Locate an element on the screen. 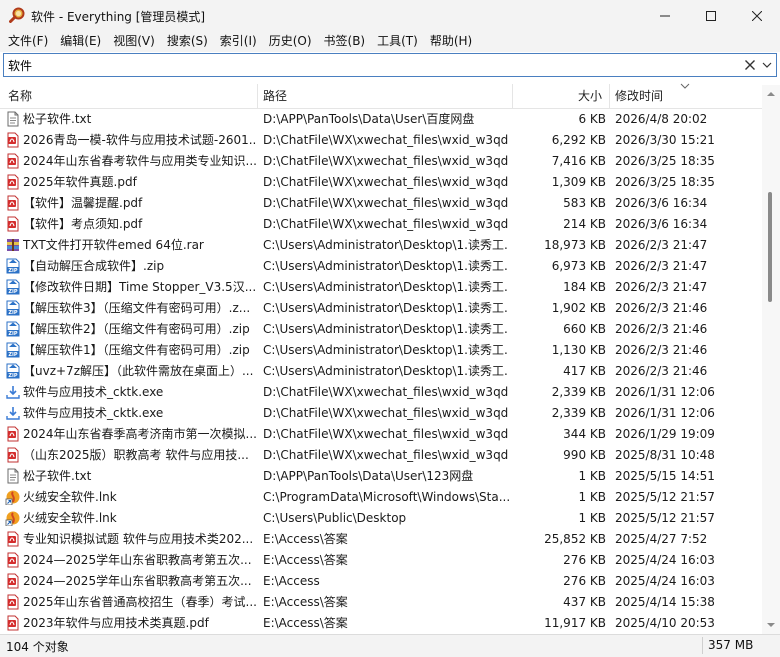 This screenshot has width=780, height=657. title-bar: 软件 - Everything [管理员模式] is located at coordinates (390, 15).